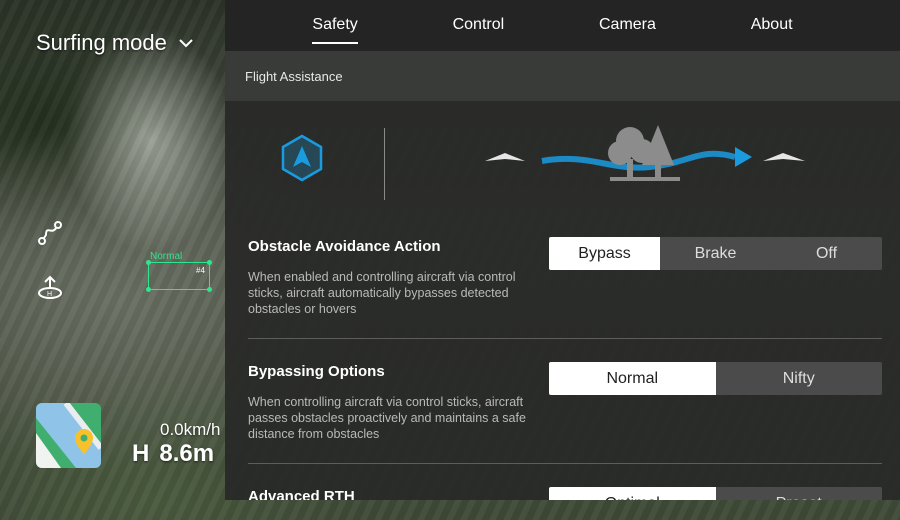 The height and width of the screenshot is (520, 900). I want to click on option-brake: Brake, so click(715, 253).